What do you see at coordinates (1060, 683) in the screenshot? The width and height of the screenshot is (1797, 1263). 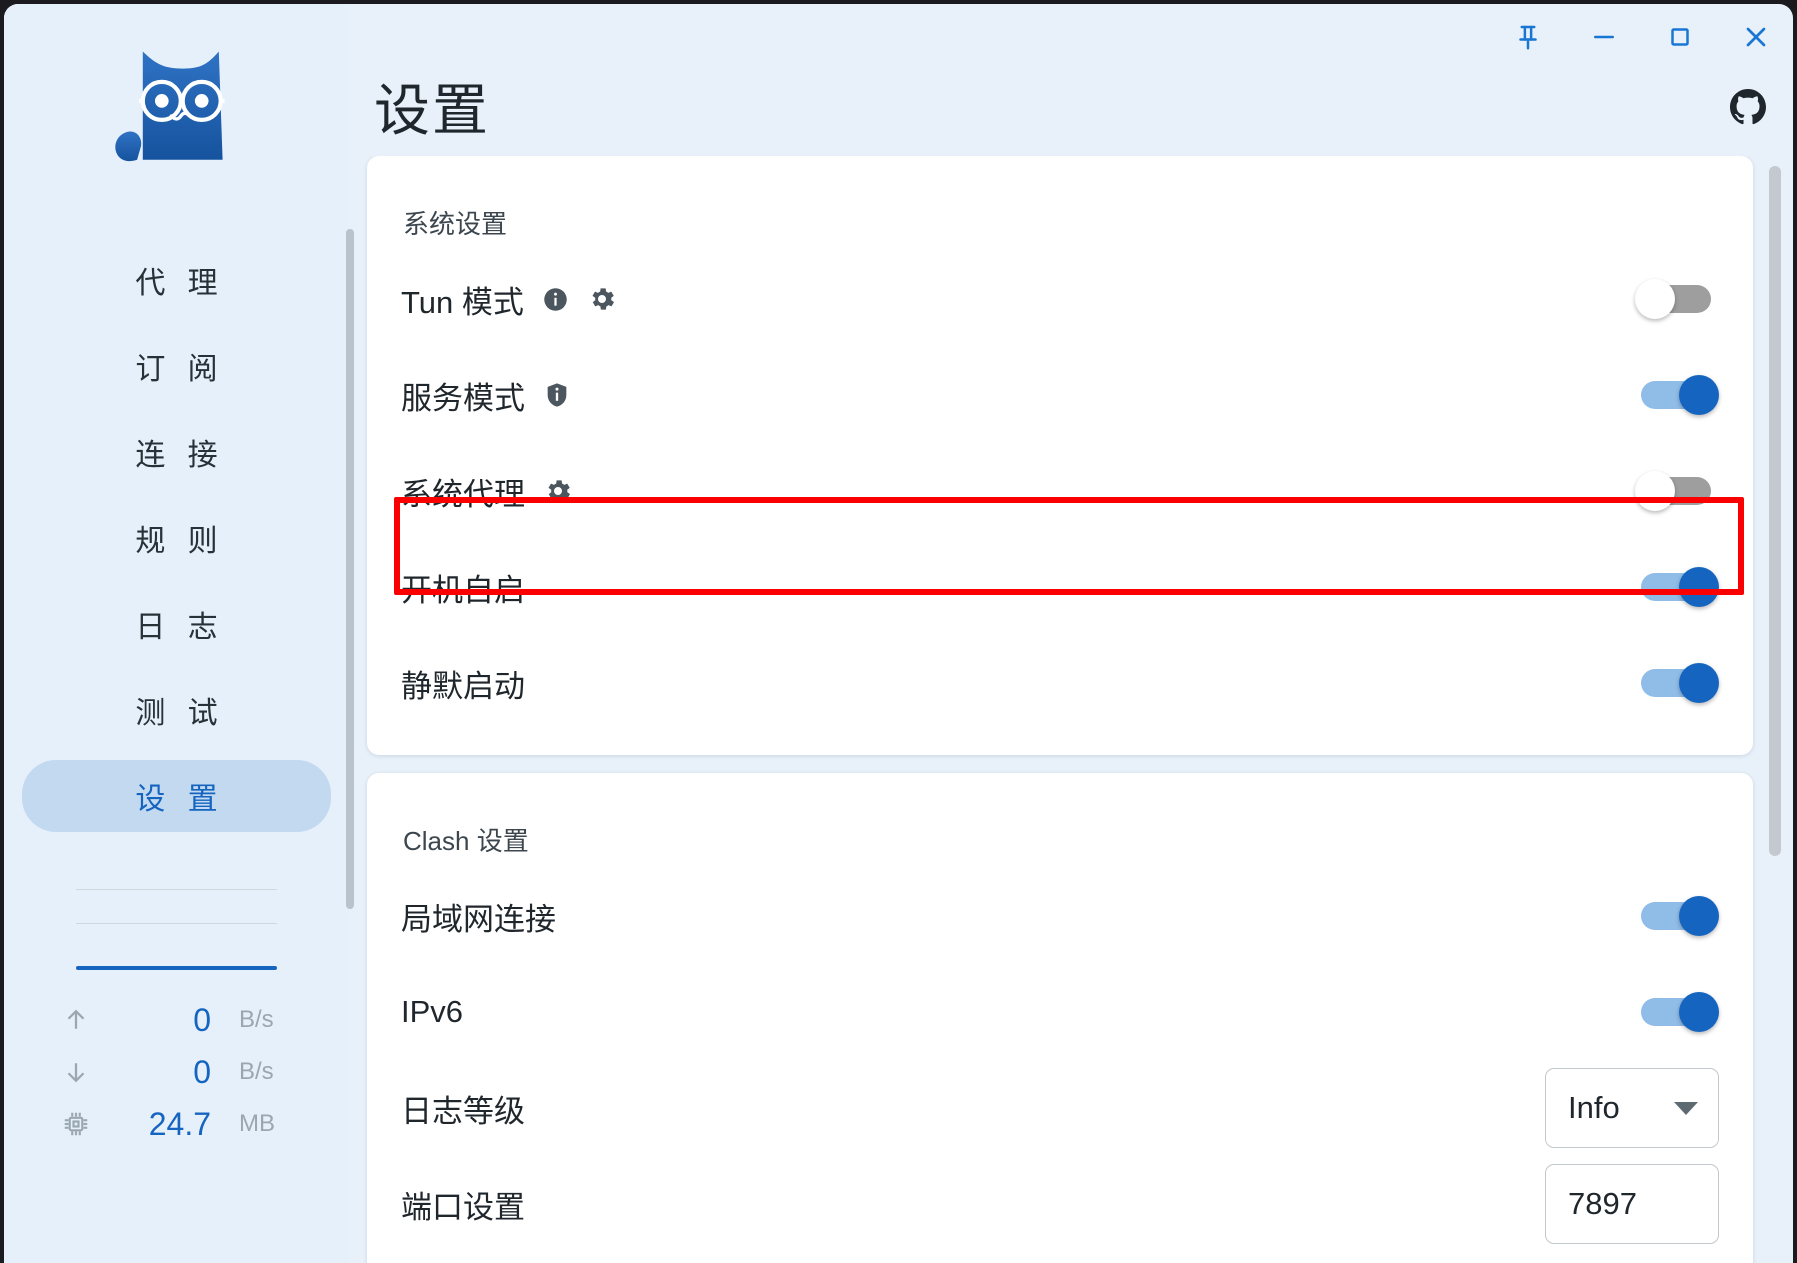 I see `row-silent-start: 静默启动` at bounding box center [1060, 683].